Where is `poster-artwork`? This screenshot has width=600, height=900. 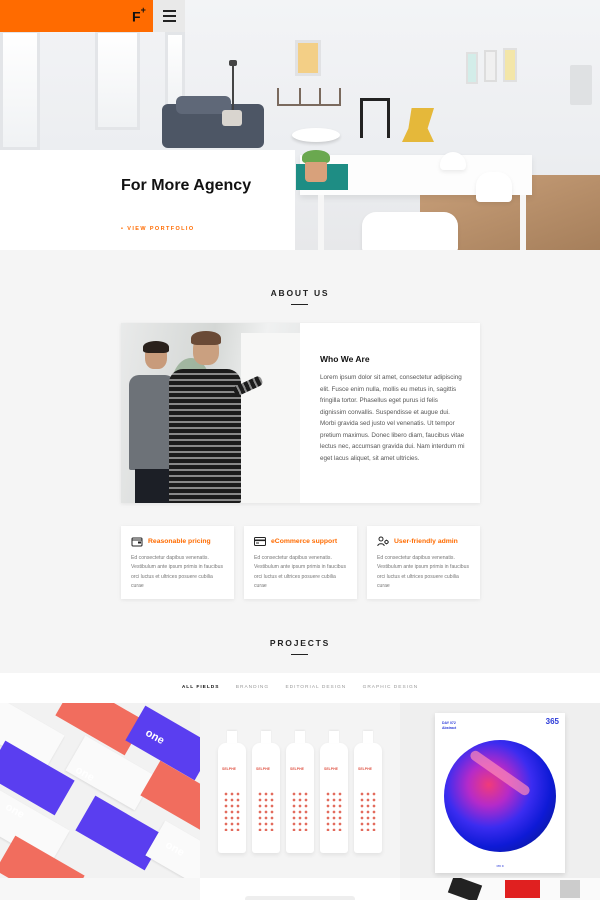
poster-artwork is located at coordinates (500, 796).